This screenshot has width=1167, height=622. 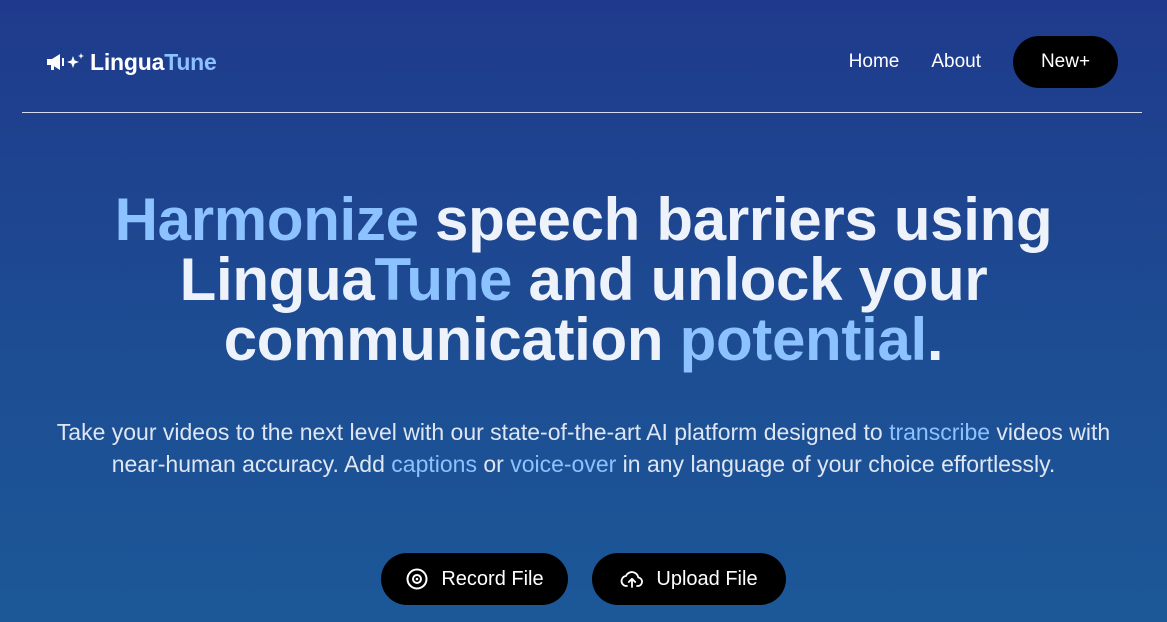 What do you see at coordinates (803, 339) in the screenshot?
I see `hero-title-highlight-2: potential` at bounding box center [803, 339].